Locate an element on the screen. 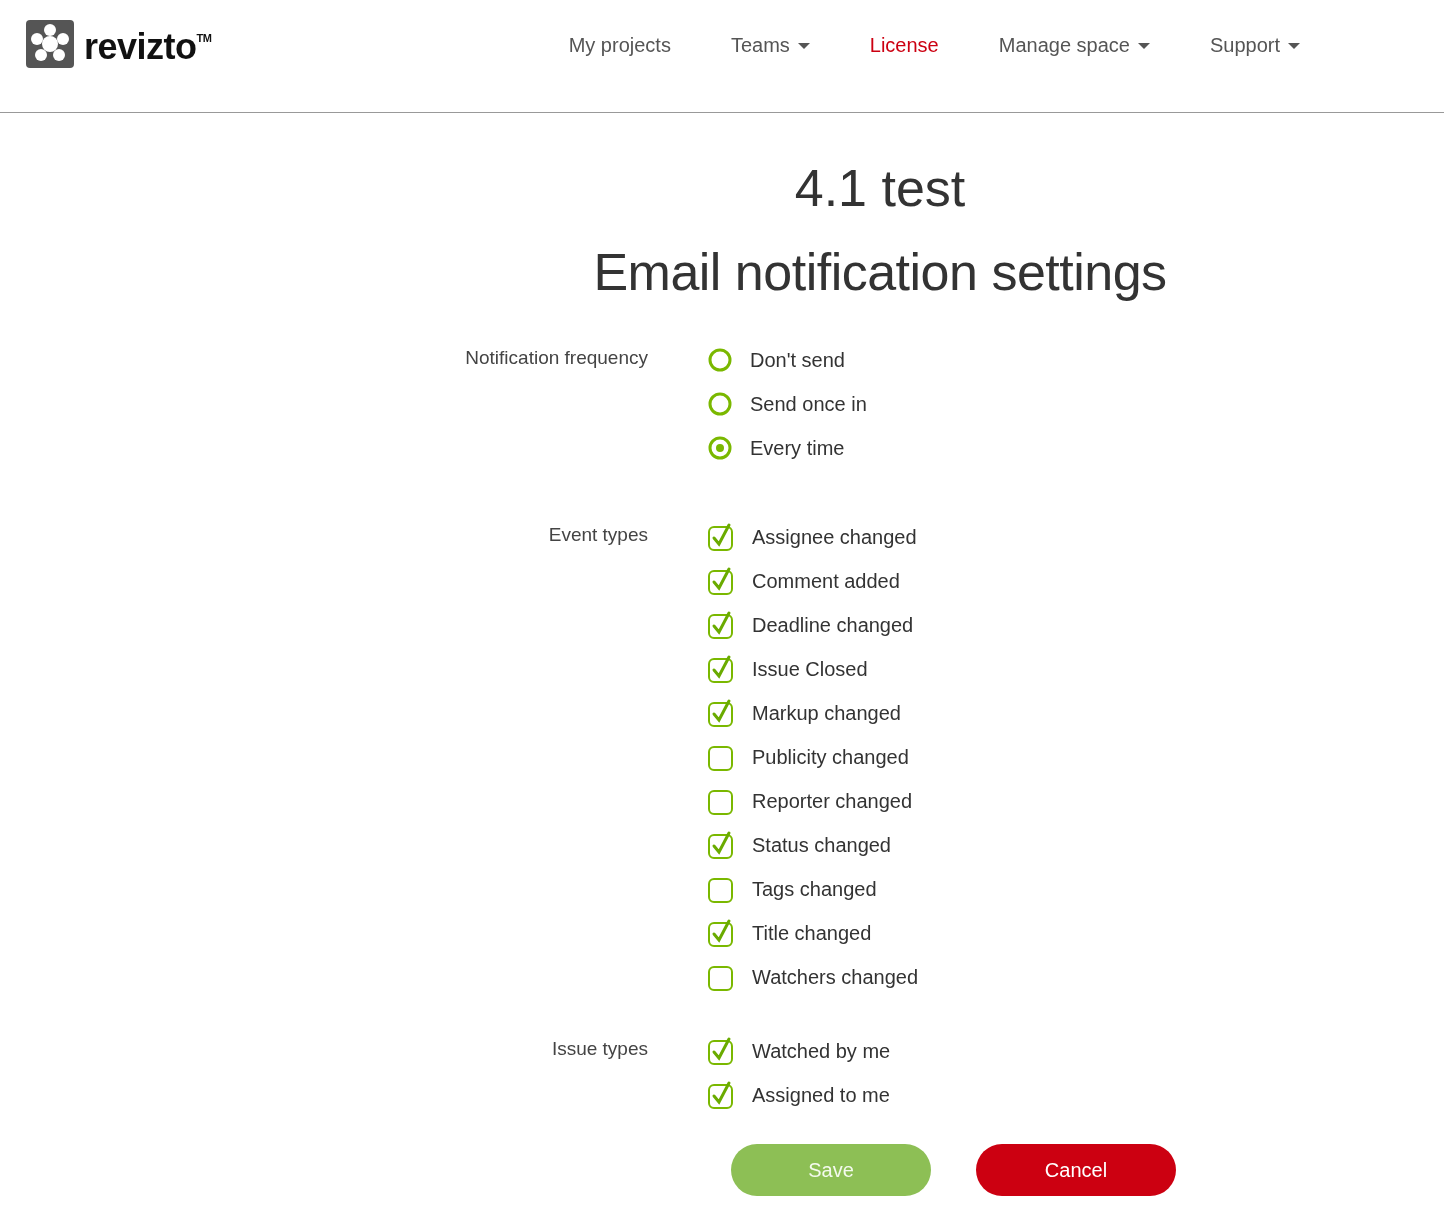 Image resolution: width=1444 pixels, height=1225 pixels. option-label: Status changed is located at coordinates (821, 845).